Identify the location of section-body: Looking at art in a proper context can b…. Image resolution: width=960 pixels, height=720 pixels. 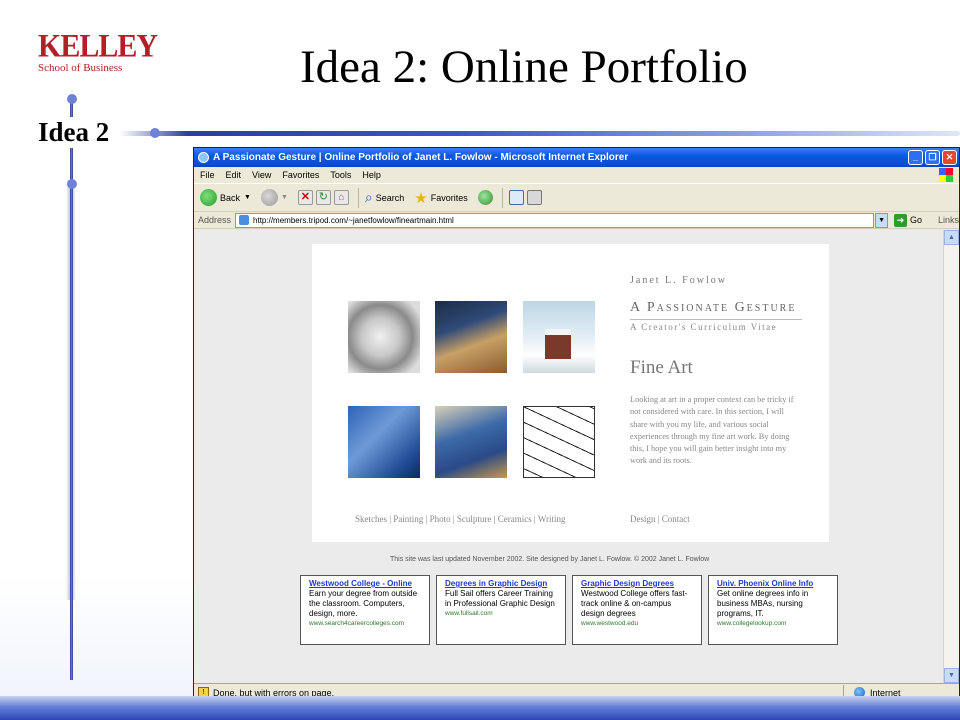
(712, 430).